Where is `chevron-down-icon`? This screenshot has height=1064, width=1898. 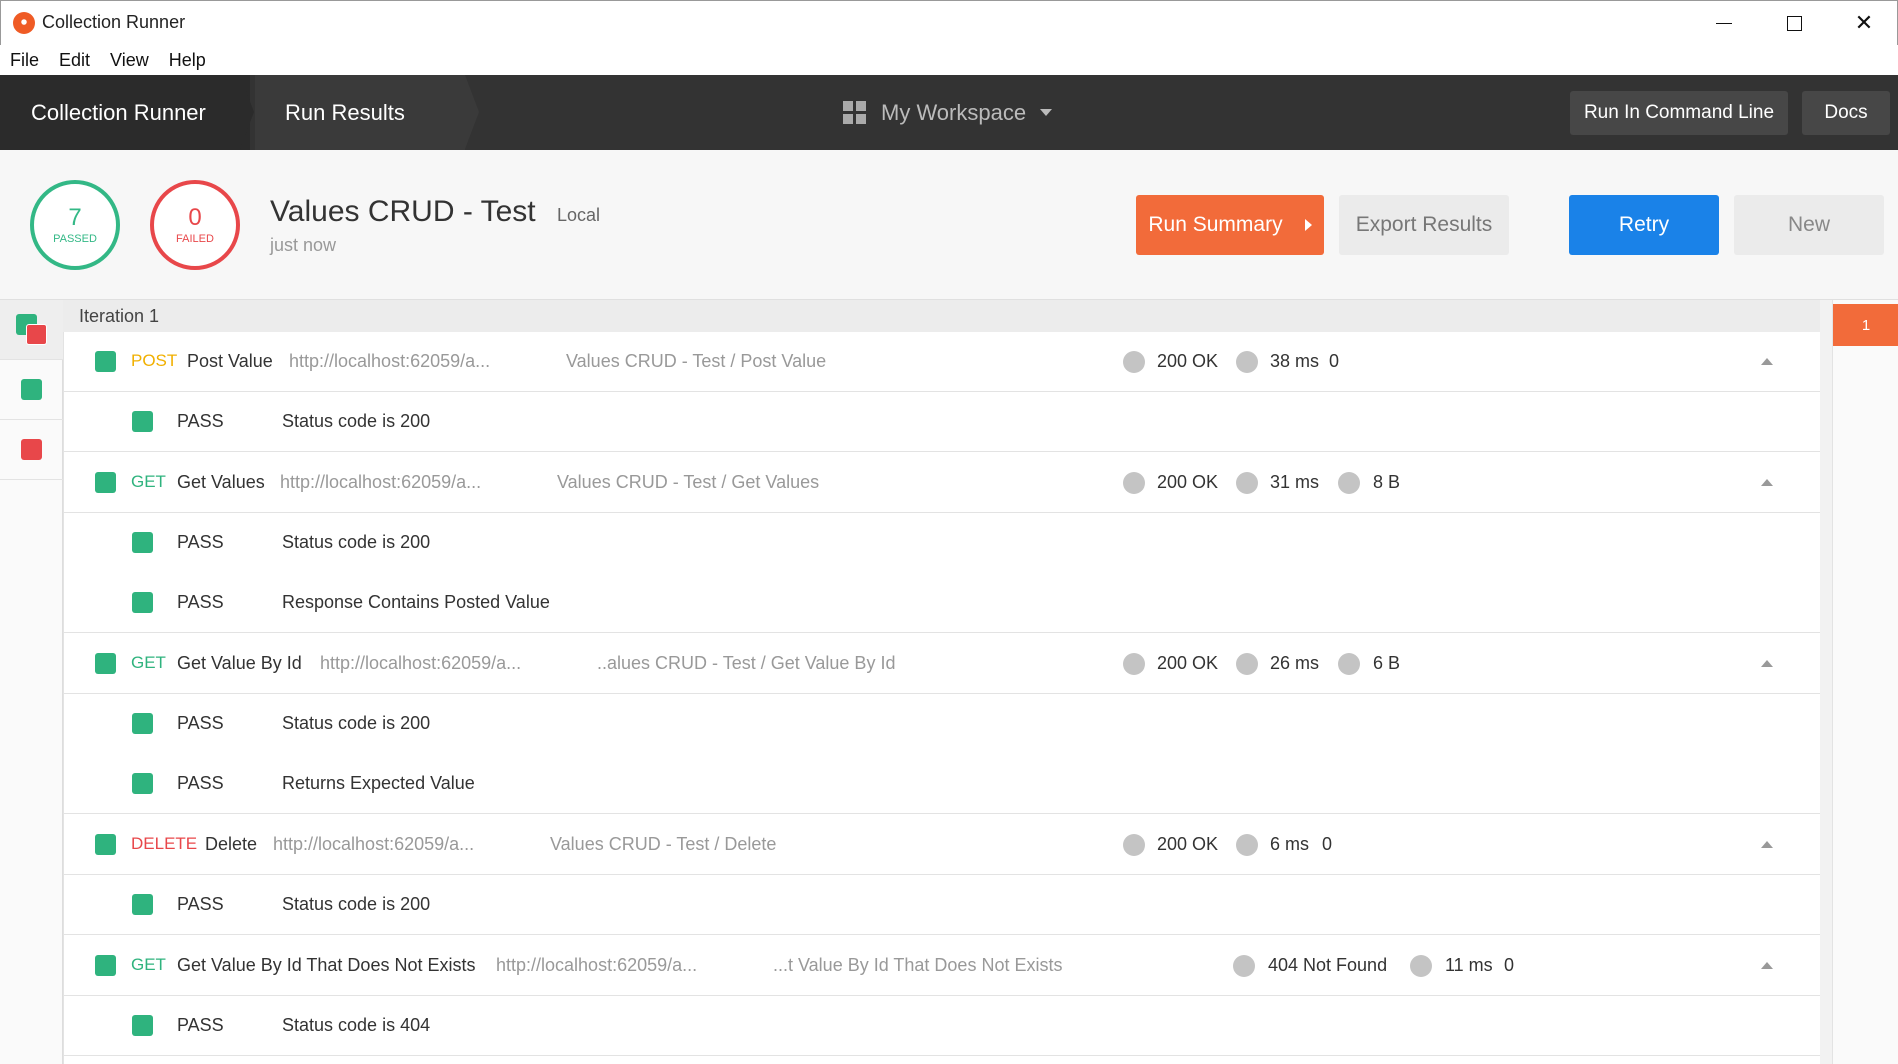
chevron-down-icon is located at coordinates (1046, 112).